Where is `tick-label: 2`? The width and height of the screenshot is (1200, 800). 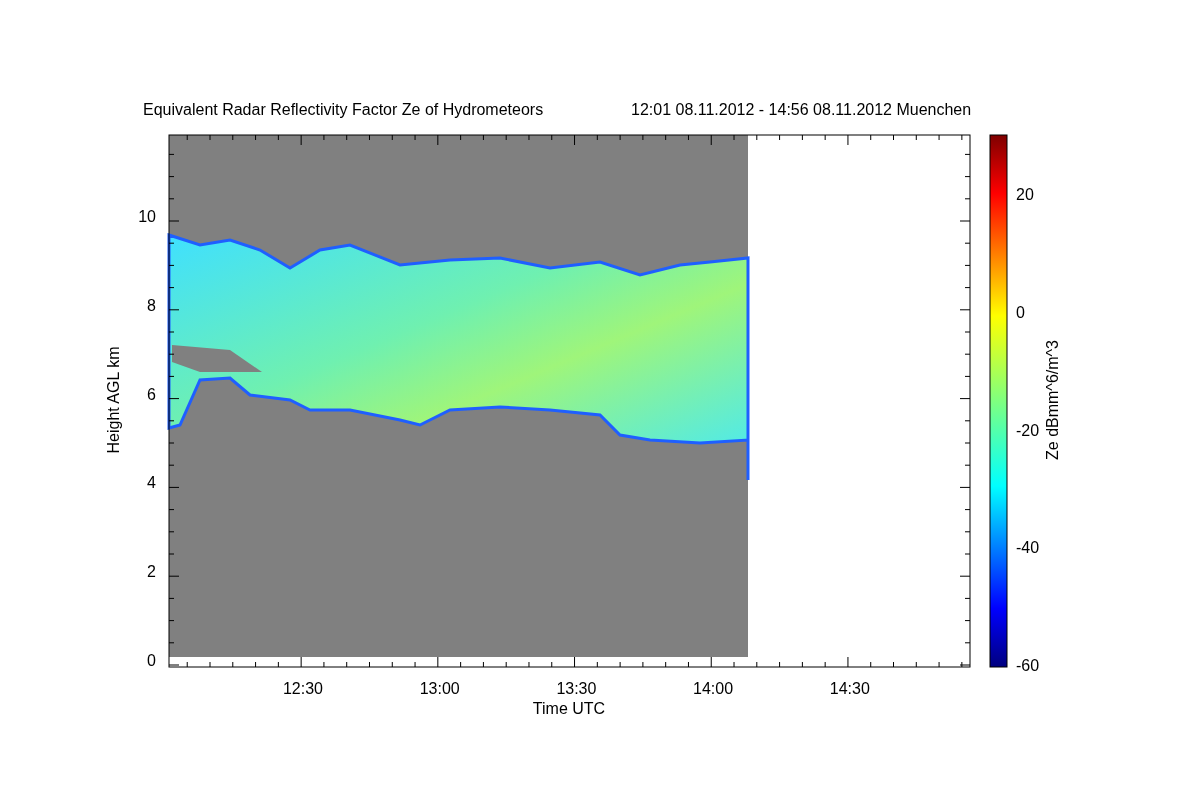
tick-label: 2 is located at coordinates (151, 572).